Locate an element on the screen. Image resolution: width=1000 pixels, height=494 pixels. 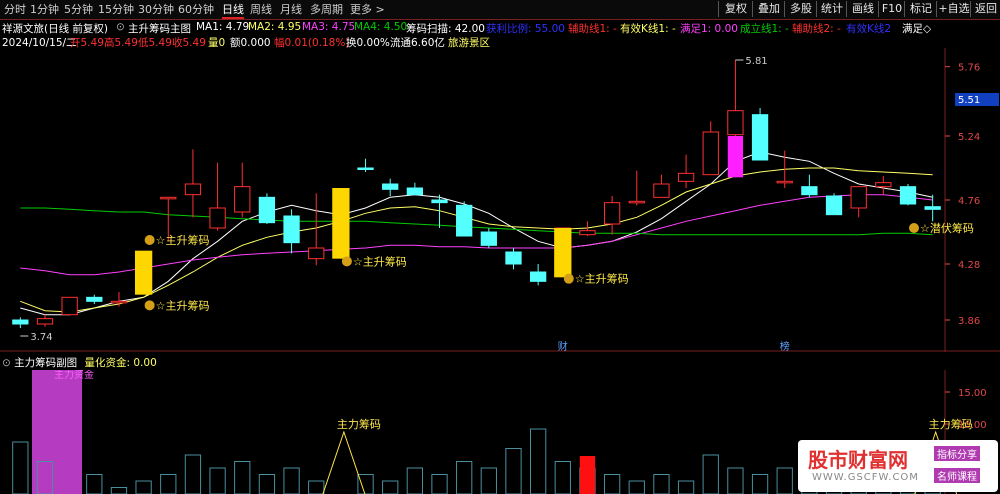
tab-weekly: 周线 is located at coordinates (261, 9).